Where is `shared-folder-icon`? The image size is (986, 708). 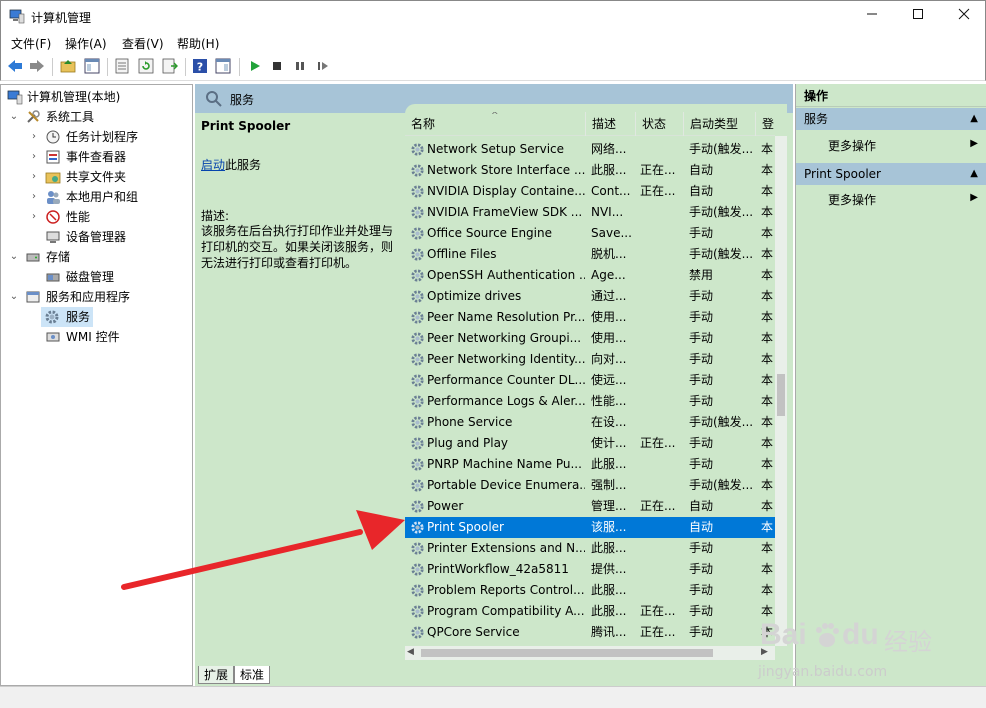 shared-folder-icon is located at coordinates (53, 178).